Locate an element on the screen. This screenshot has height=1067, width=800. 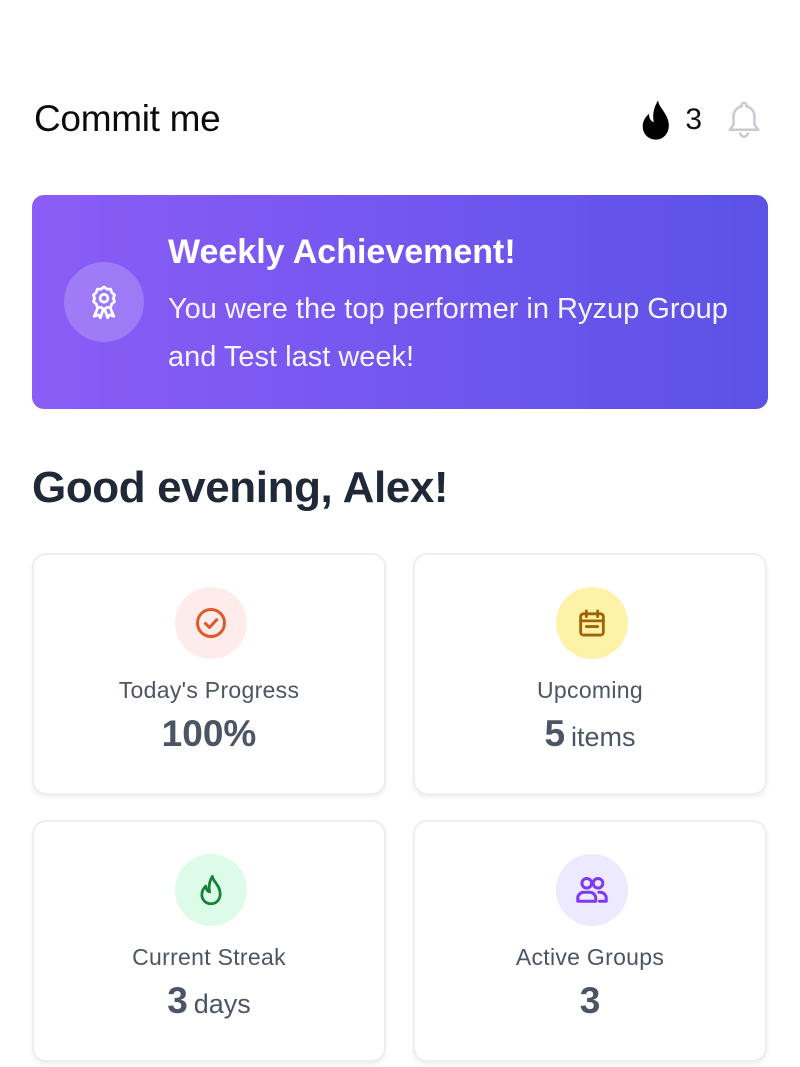
bell-icon is located at coordinates (744, 120).